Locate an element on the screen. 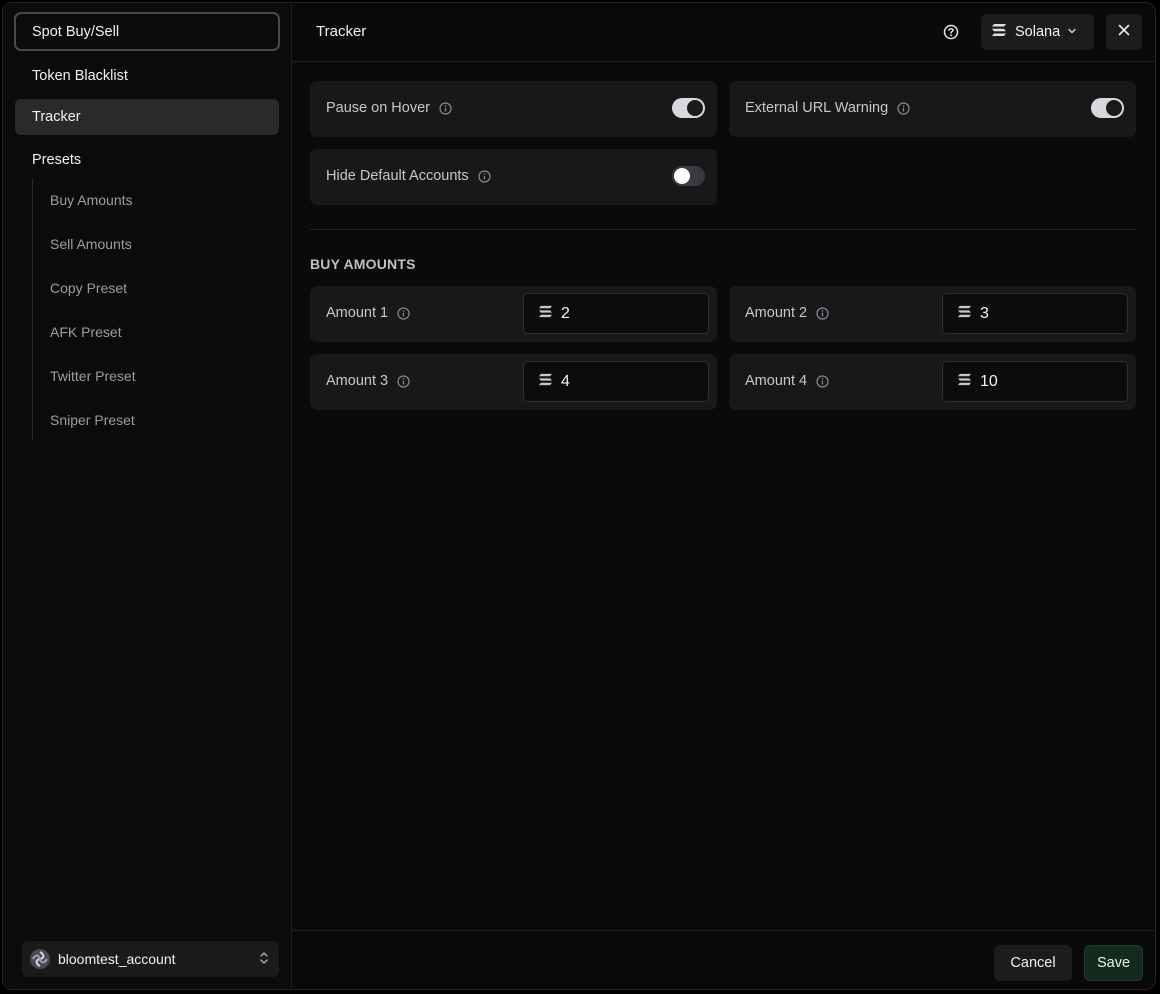 Image resolution: width=1160 pixels, height=994 pixels. external-url-warning-toggle is located at coordinates (1107, 108).